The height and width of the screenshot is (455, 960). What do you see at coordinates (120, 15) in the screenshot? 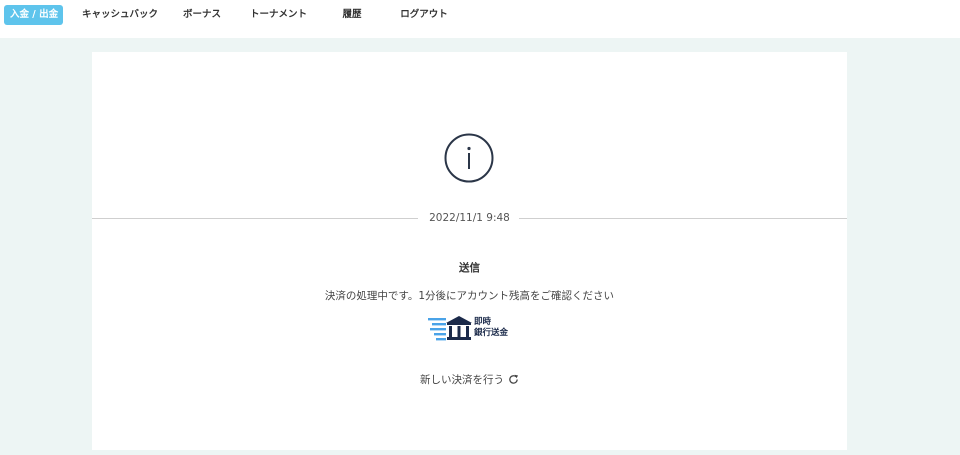
I see `nav-cashback: キャッシュバック` at bounding box center [120, 15].